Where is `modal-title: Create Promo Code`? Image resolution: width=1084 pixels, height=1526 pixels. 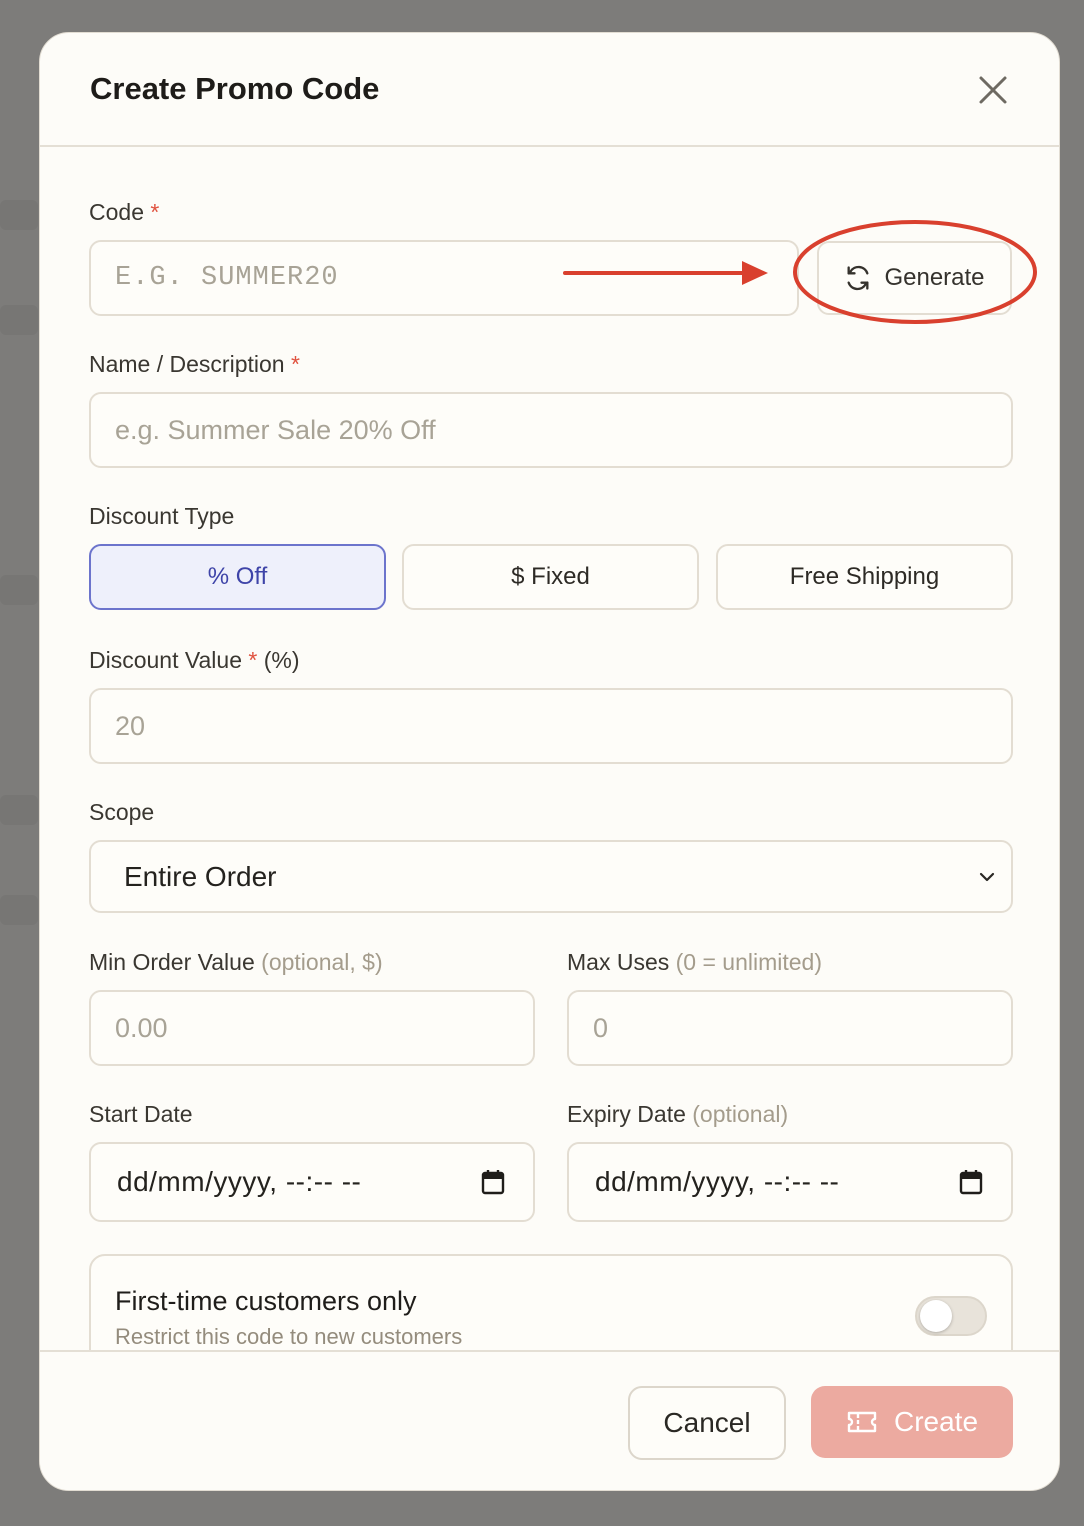
modal-title: Create Promo Code is located at coordinates (235, 88).